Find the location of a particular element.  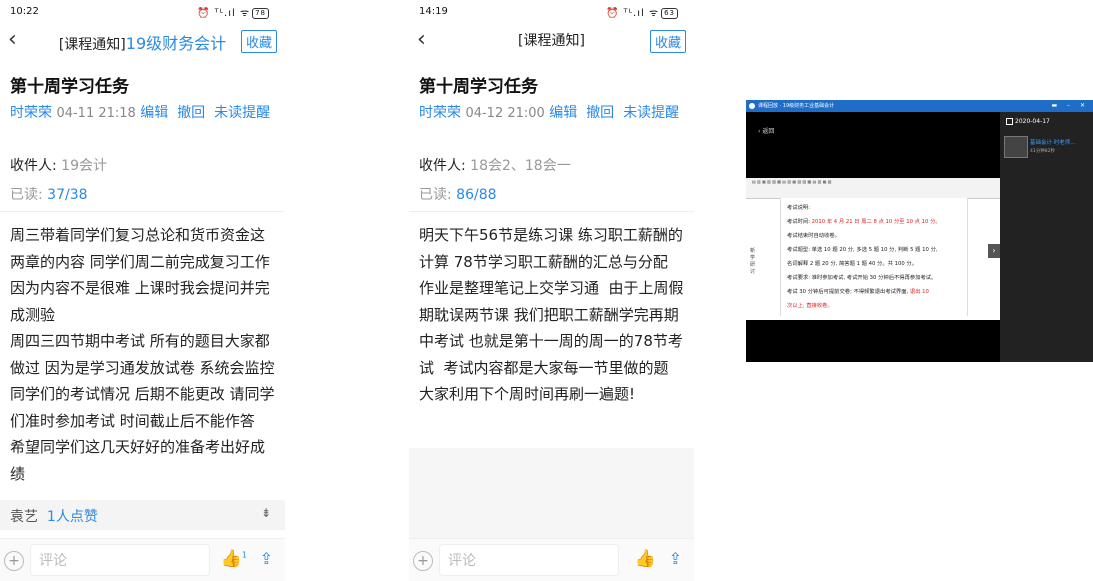

doc-line: 考试要求: 准时参加考试, 考试开始 30 分钟后不得再参加考试。 is located at coordinates (862, 278).